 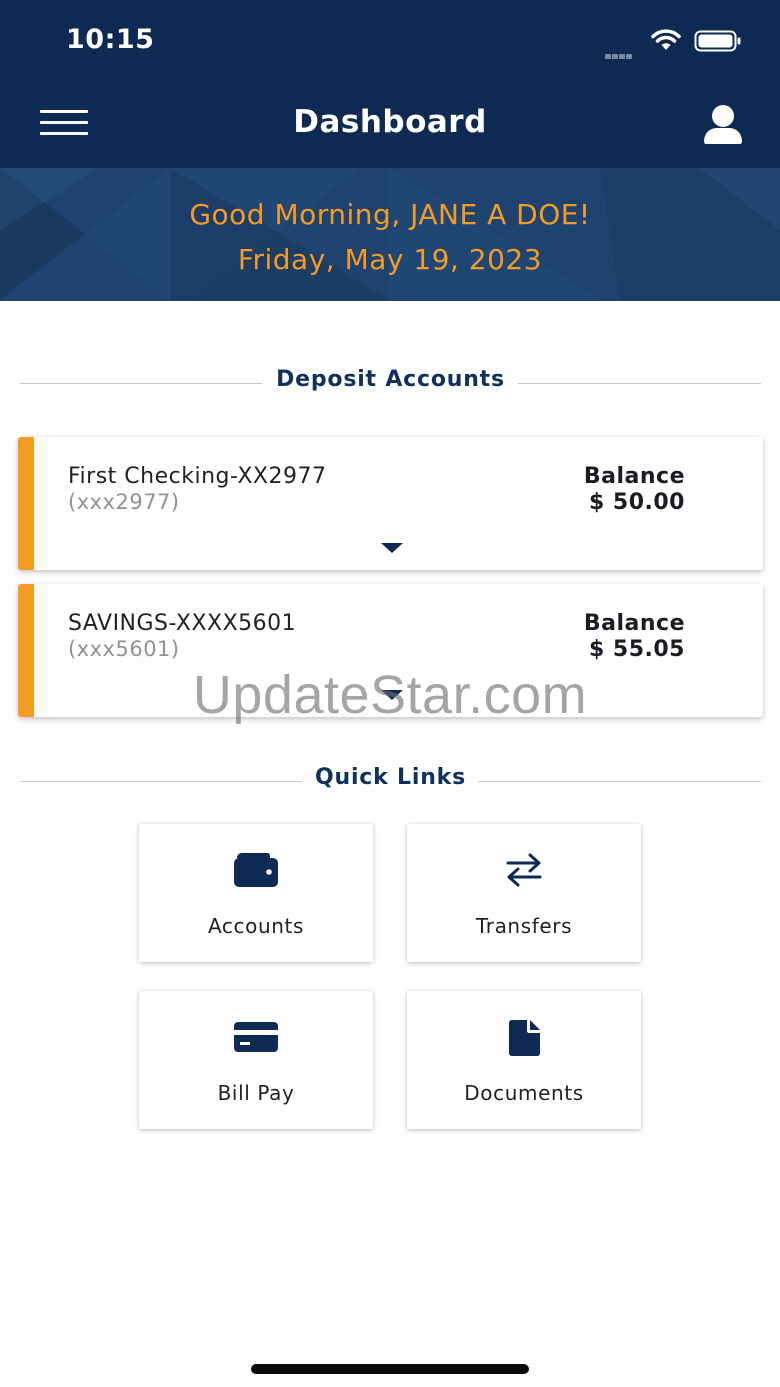 What do you see at coordinates (392, 548) in the screenshot?
I see `caret-down-icon` at bounding box center [392, 548].